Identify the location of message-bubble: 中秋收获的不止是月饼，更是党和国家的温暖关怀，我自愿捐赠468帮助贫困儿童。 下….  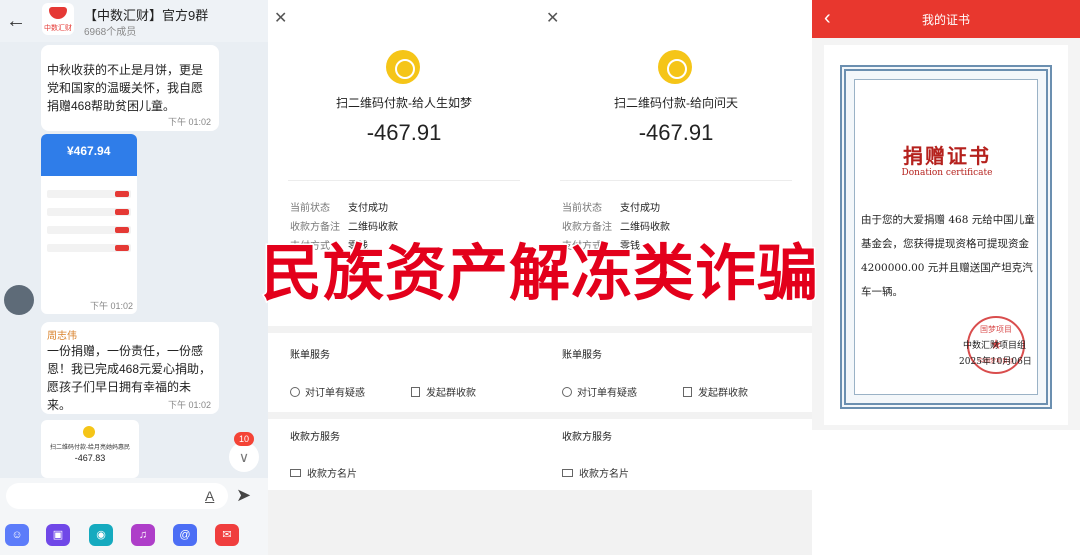
(130, 88).